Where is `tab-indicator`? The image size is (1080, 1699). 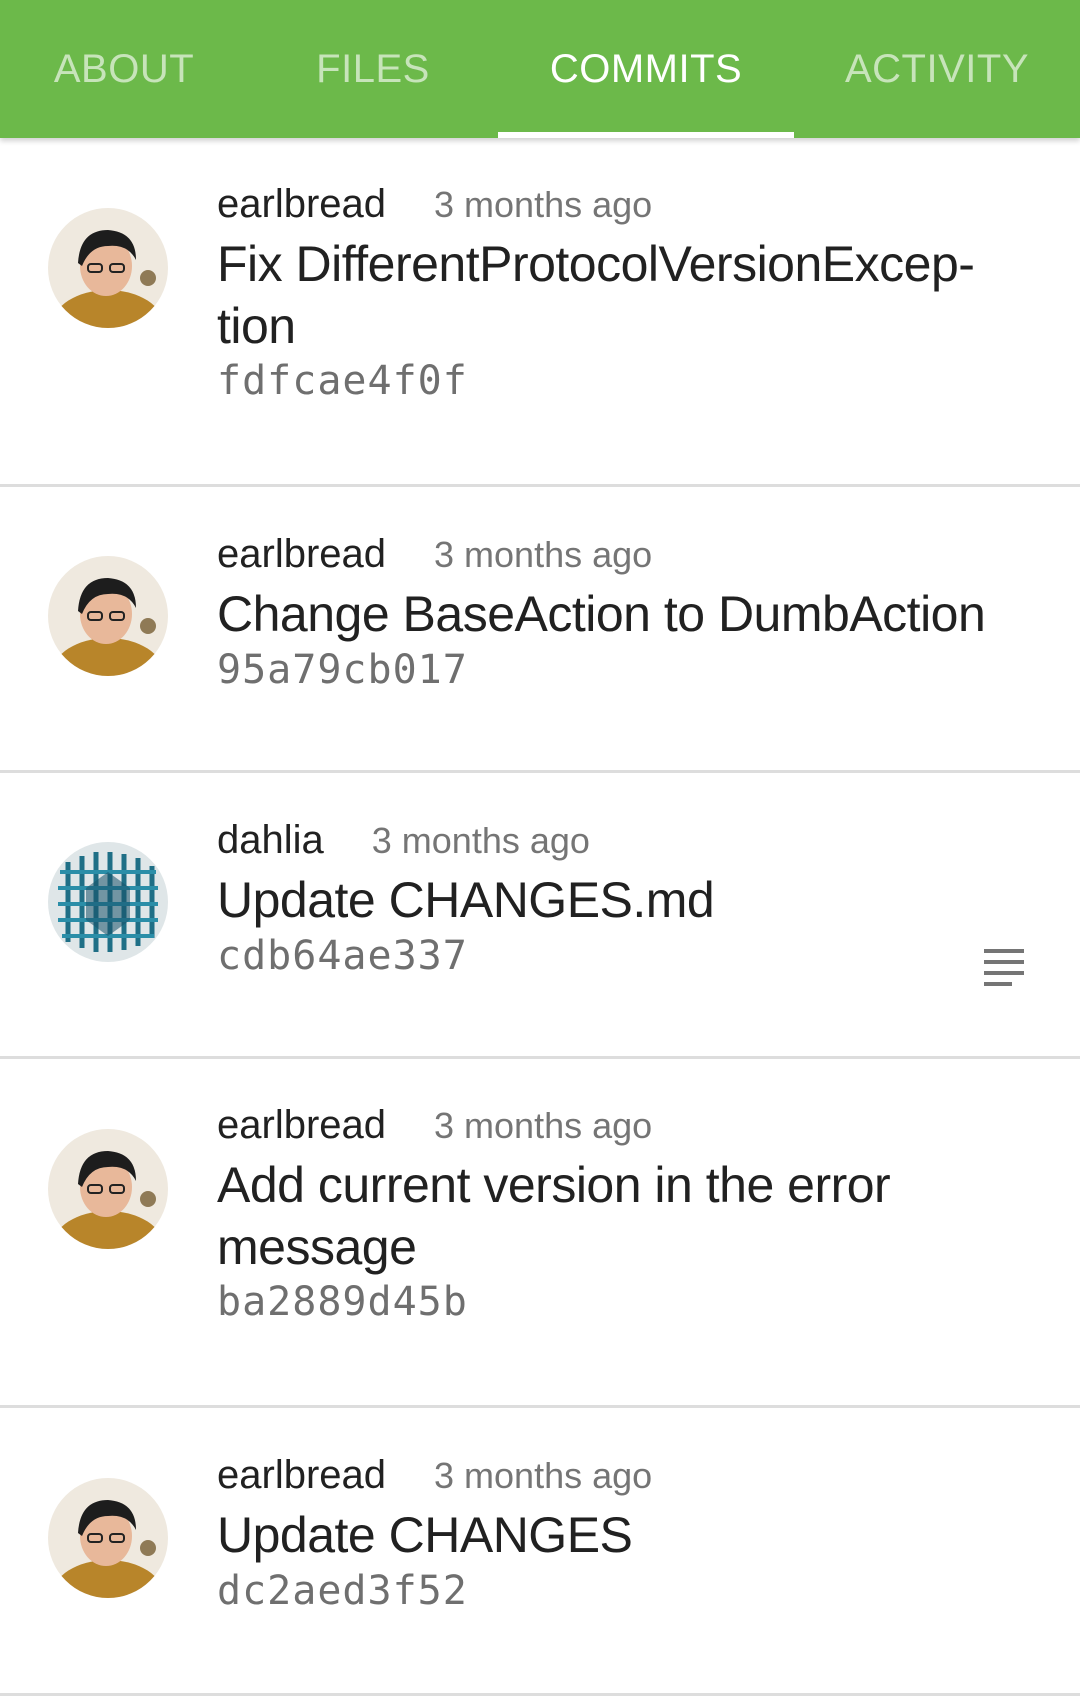 tab-indicator is located at coordinates (646, 135).